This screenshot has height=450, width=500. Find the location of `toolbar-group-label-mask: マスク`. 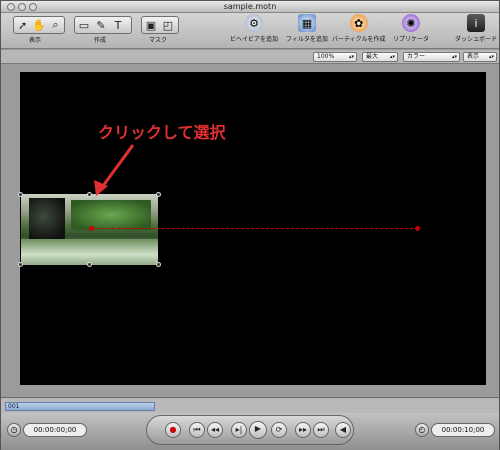

toolbar-group-label-mask: マスク is located at coordinates (158, 40).